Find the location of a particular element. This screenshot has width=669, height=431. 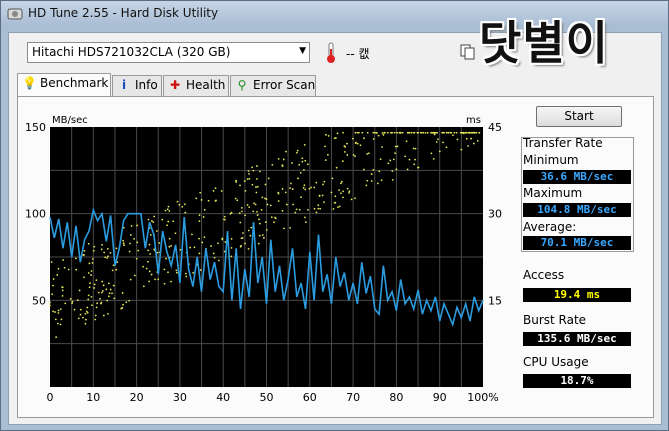

tab-benchmark: 💡 Benchmark is located at coordinates (64, 84).